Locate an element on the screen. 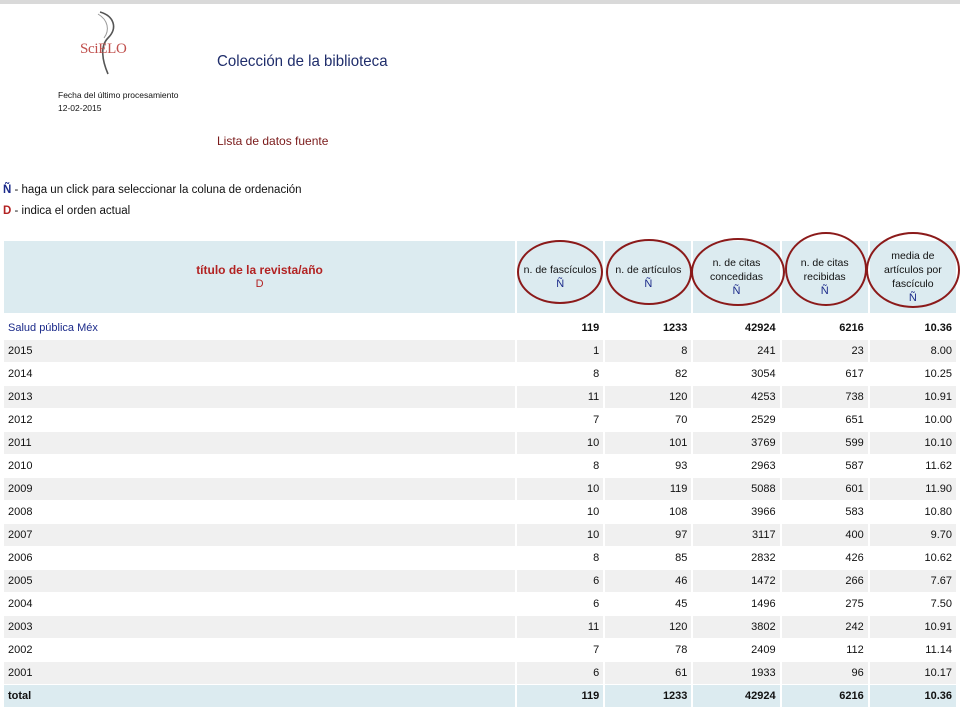 This screenshot has height=720, width=960. cell-citations-received: 400 is located at coordinates (824, 535).